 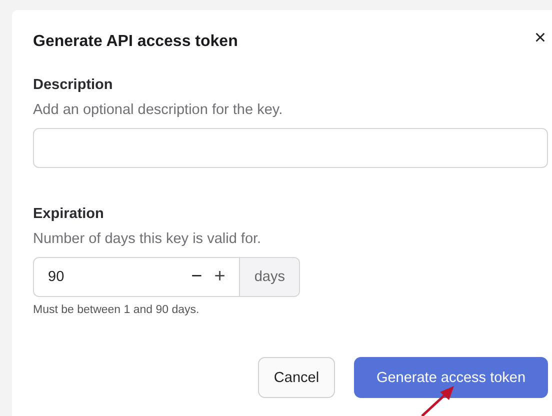 I want to click on dialog-title: Generate API access token, so click(x=135, y=42).